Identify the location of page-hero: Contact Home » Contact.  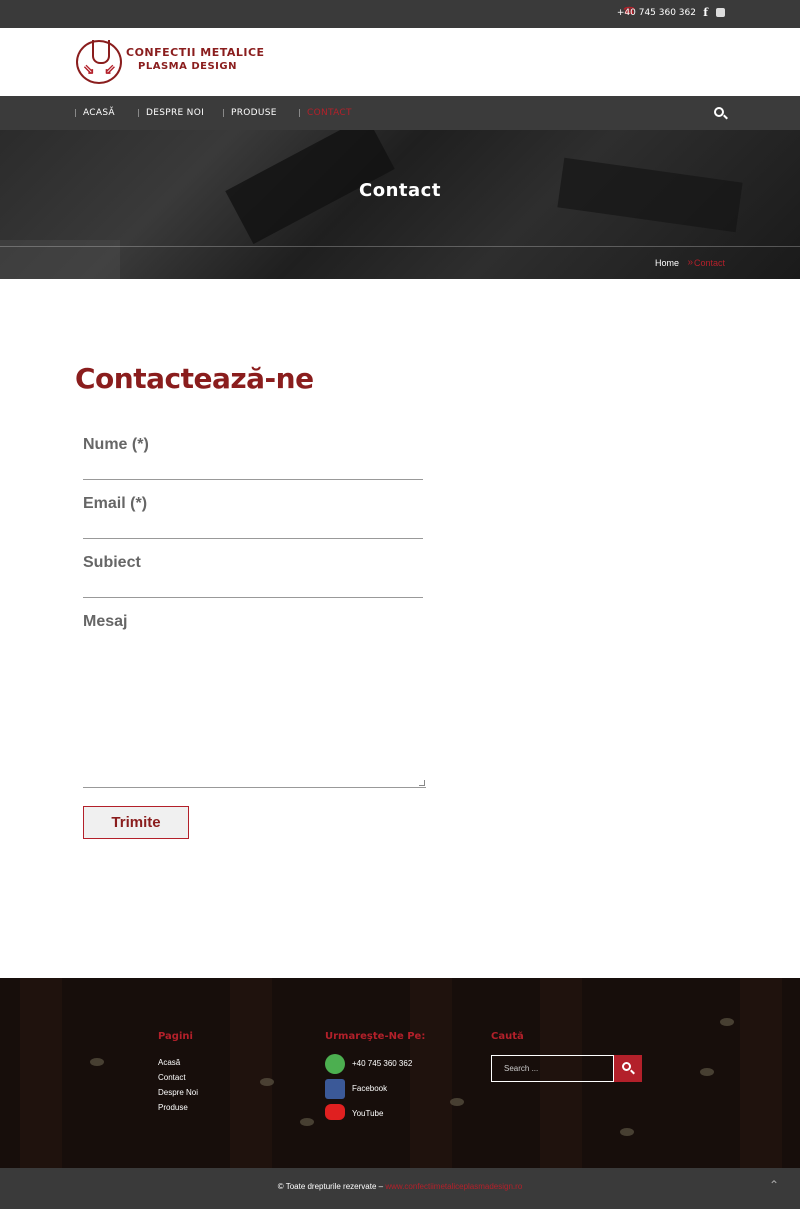
(400, 204).